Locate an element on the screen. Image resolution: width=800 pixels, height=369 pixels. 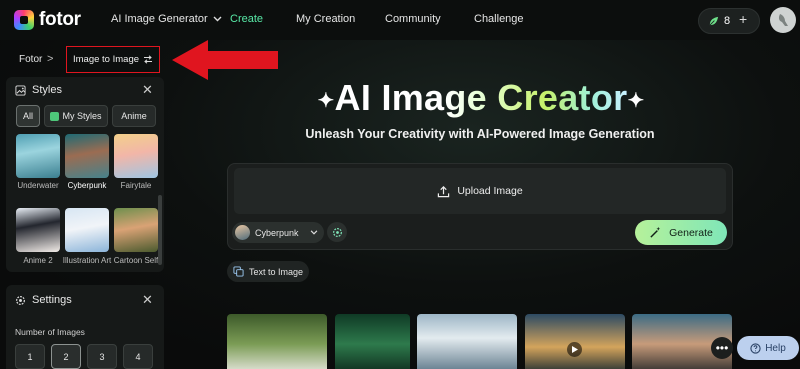
nav-ai-image-generator-label: AI Image Generator is located at coordinates (159, 19).